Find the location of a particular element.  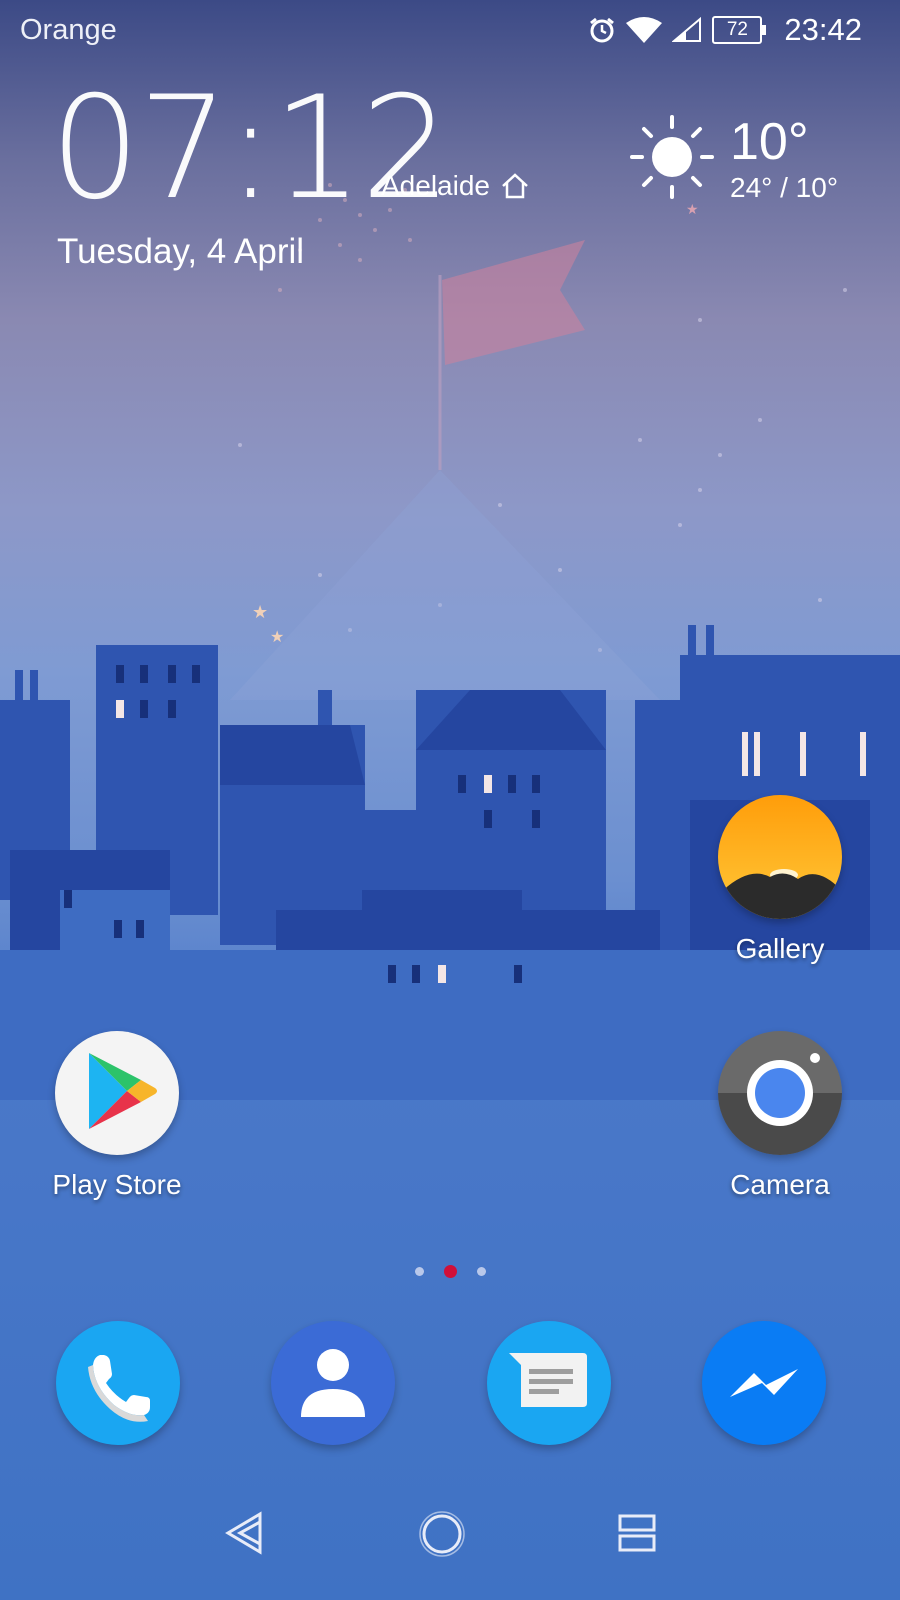

recents-icon is located at coordinates (638, 1533).